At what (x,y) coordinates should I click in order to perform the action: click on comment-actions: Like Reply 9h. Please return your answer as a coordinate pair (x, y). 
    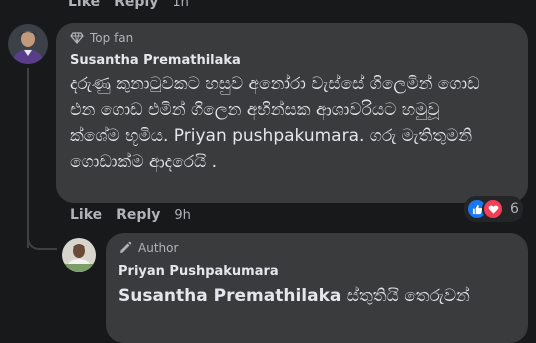
    Looking at the image, I should click on (130, 215).